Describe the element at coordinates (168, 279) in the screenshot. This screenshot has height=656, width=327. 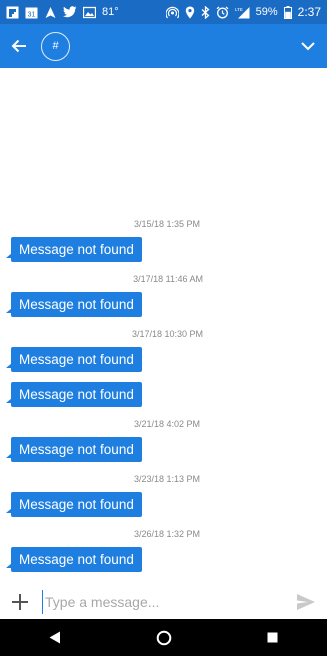
I see `message-timestamp: 3/17/18 11:46 AM` at that location.